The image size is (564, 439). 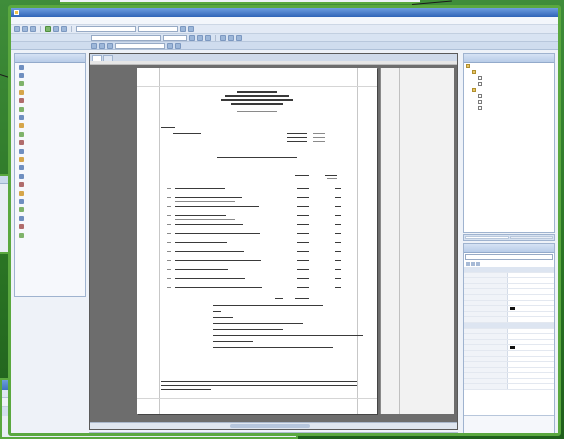 I want to click on tab-solution-explorer, so click(x=487, y=237).